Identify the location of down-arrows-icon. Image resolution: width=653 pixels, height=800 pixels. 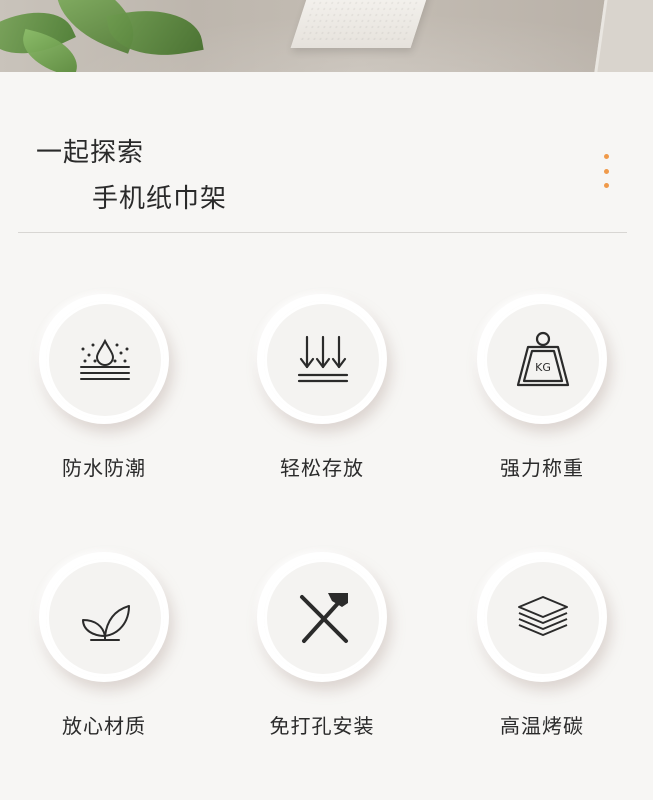
(323, 359).